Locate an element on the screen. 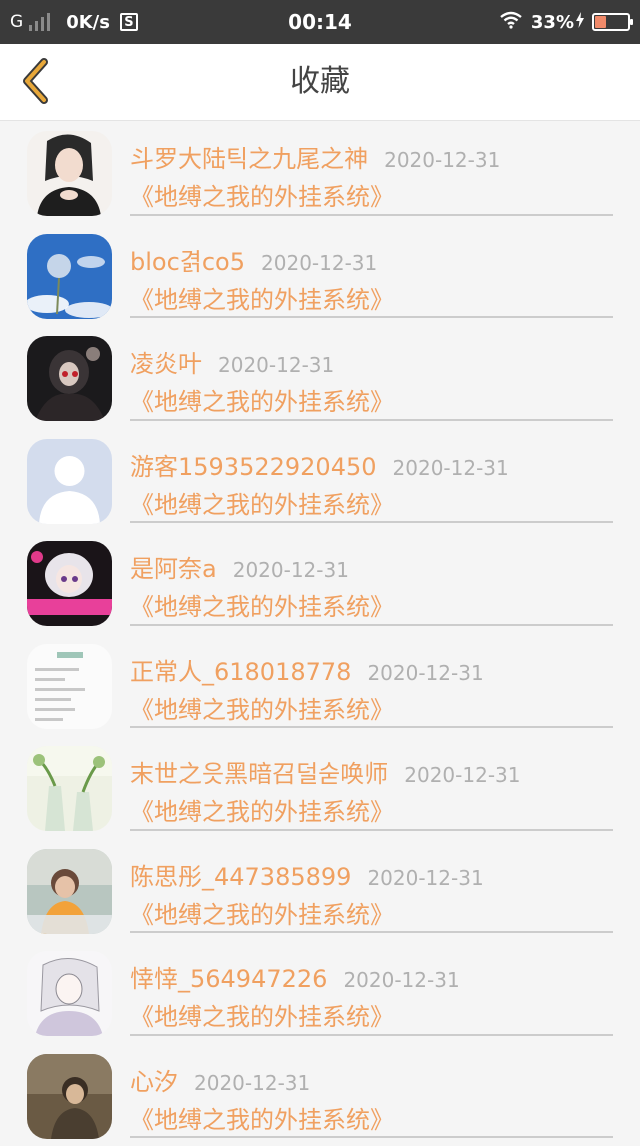 This screenshot has height=1146, width=640. title-bar: 收藏 is located at coordinates (320, 82).